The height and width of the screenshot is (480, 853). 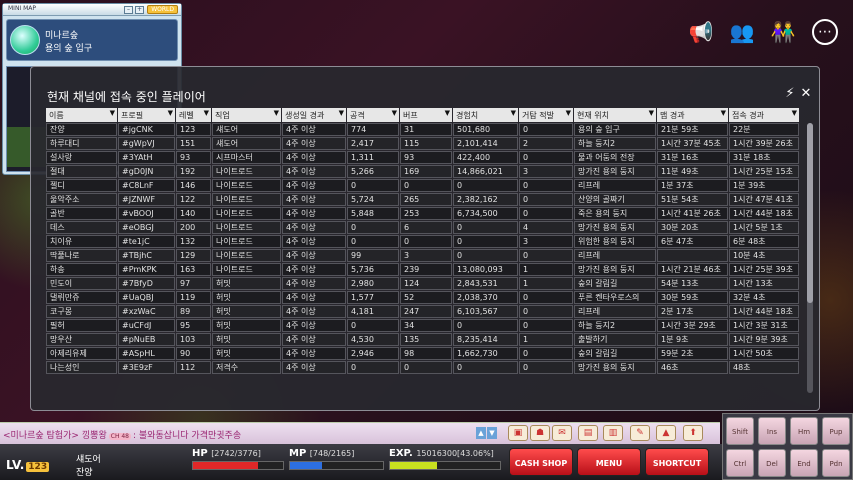 I want to click on chat-scroll: ▲ ▼, so click(x=488, y=434).